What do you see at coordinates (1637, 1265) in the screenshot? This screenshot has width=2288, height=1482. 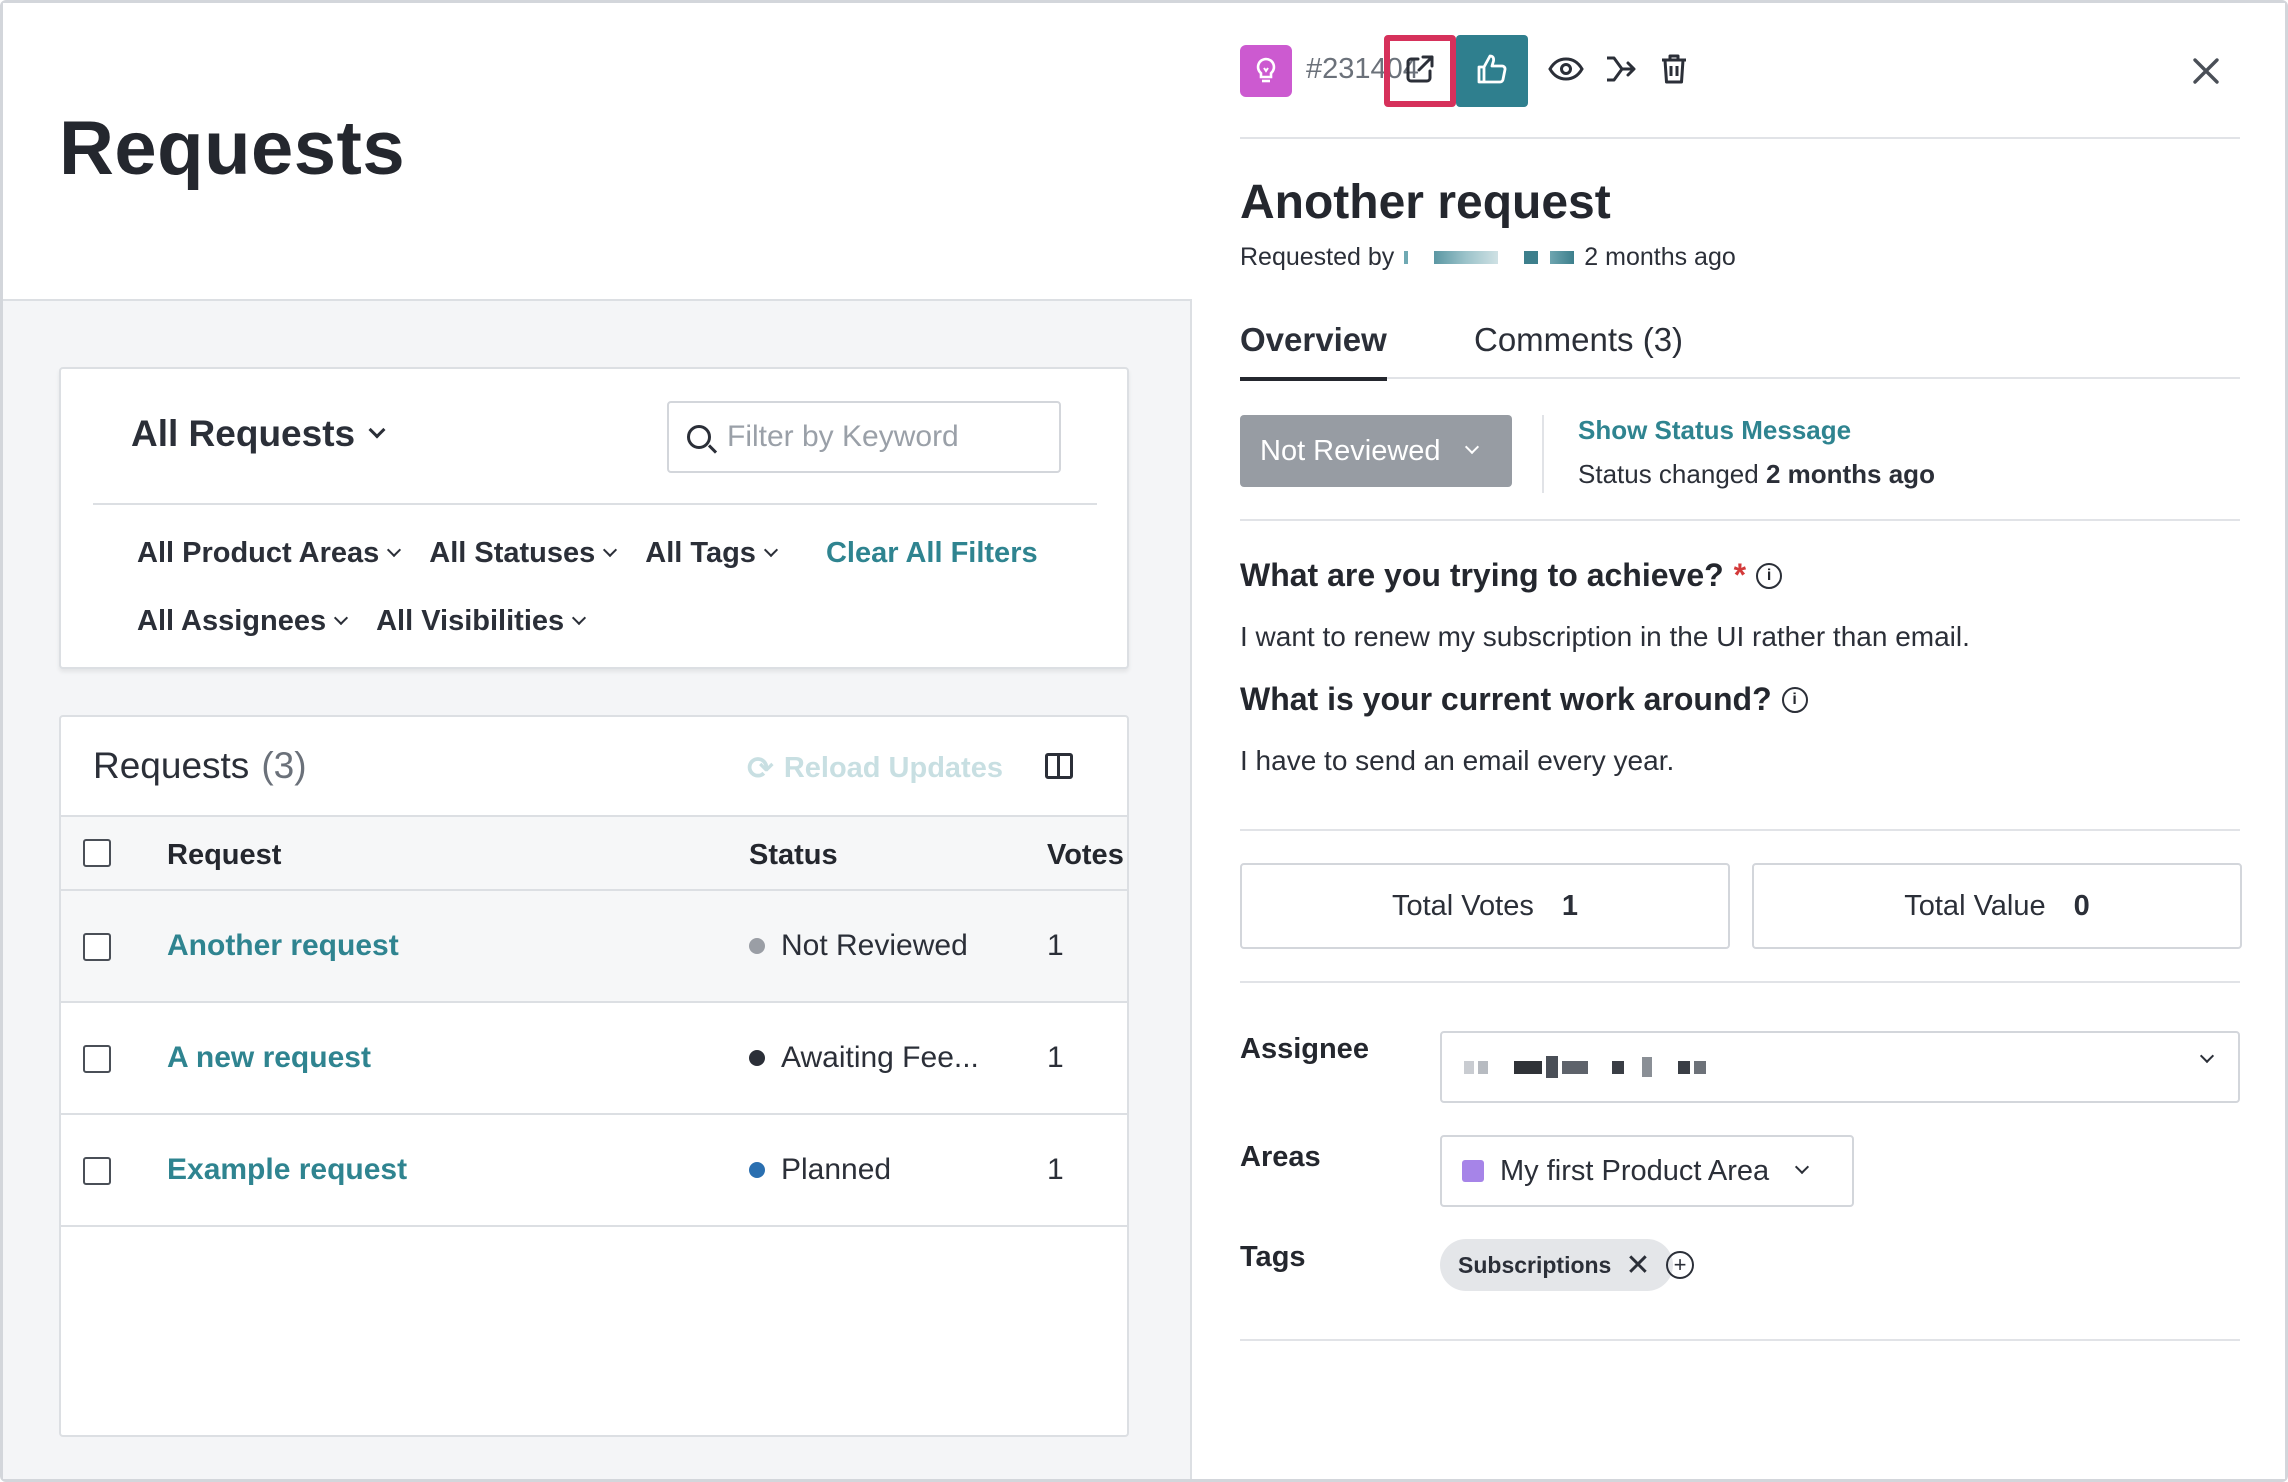 I see `close-icon: ✕` at bounding box center [1637, 1265].